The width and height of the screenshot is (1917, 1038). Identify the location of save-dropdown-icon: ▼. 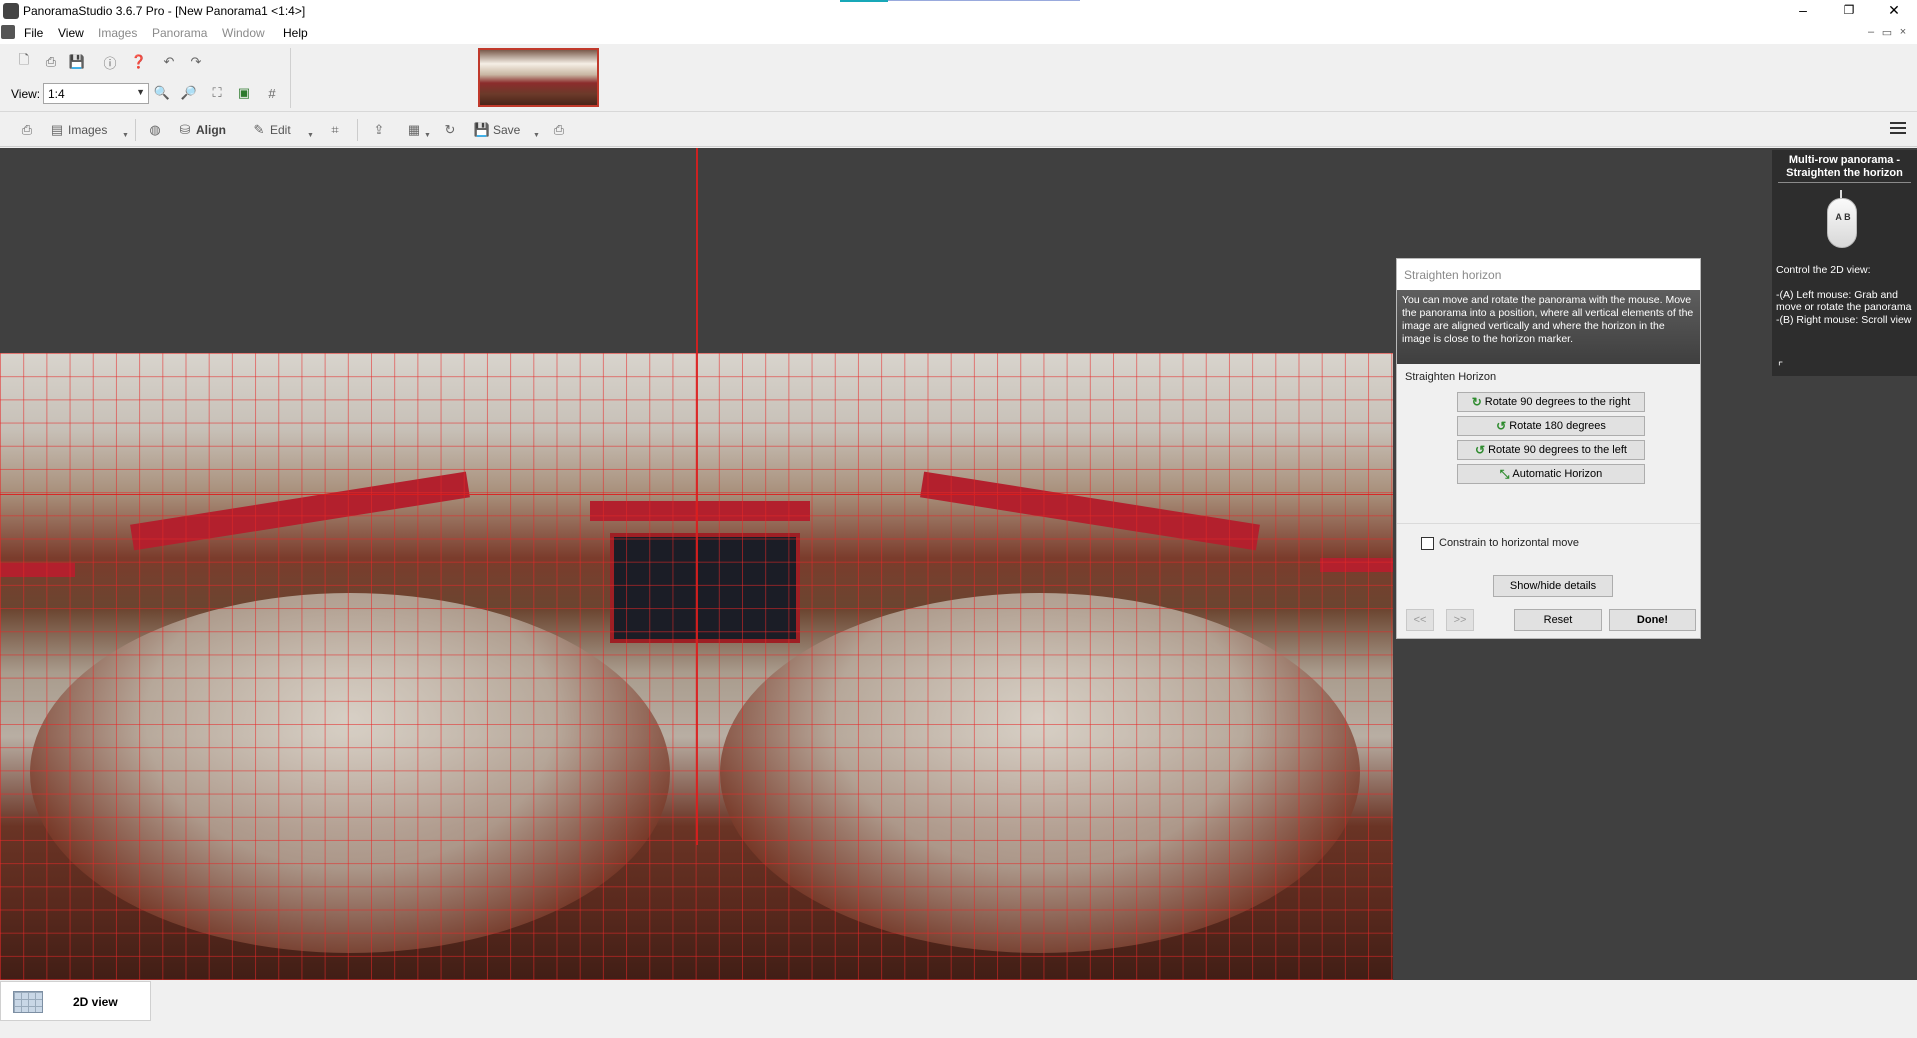
(536, 135).